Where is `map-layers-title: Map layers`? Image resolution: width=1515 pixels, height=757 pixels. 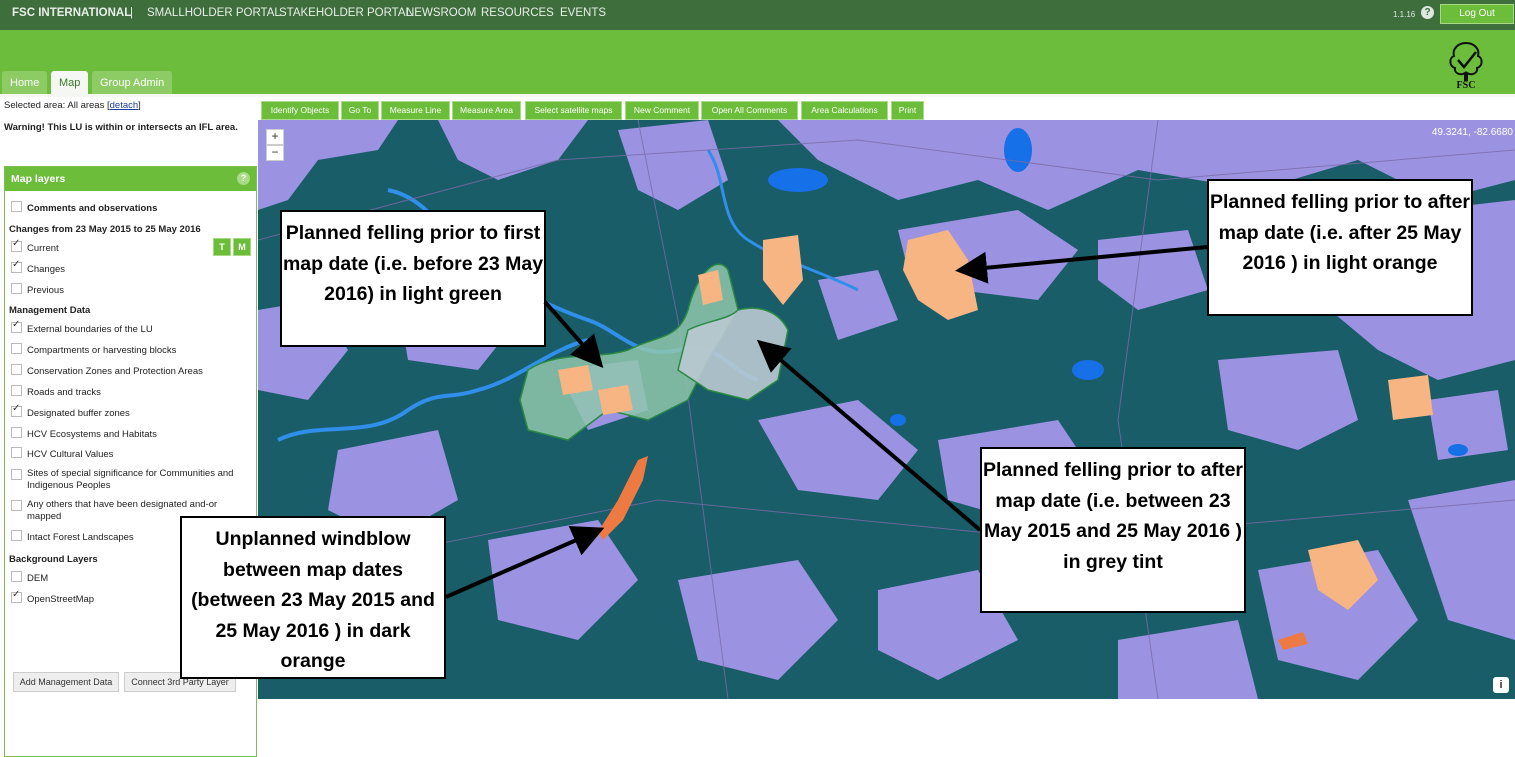 map-layers-title: Map layers is located at coordinates (38, 179).